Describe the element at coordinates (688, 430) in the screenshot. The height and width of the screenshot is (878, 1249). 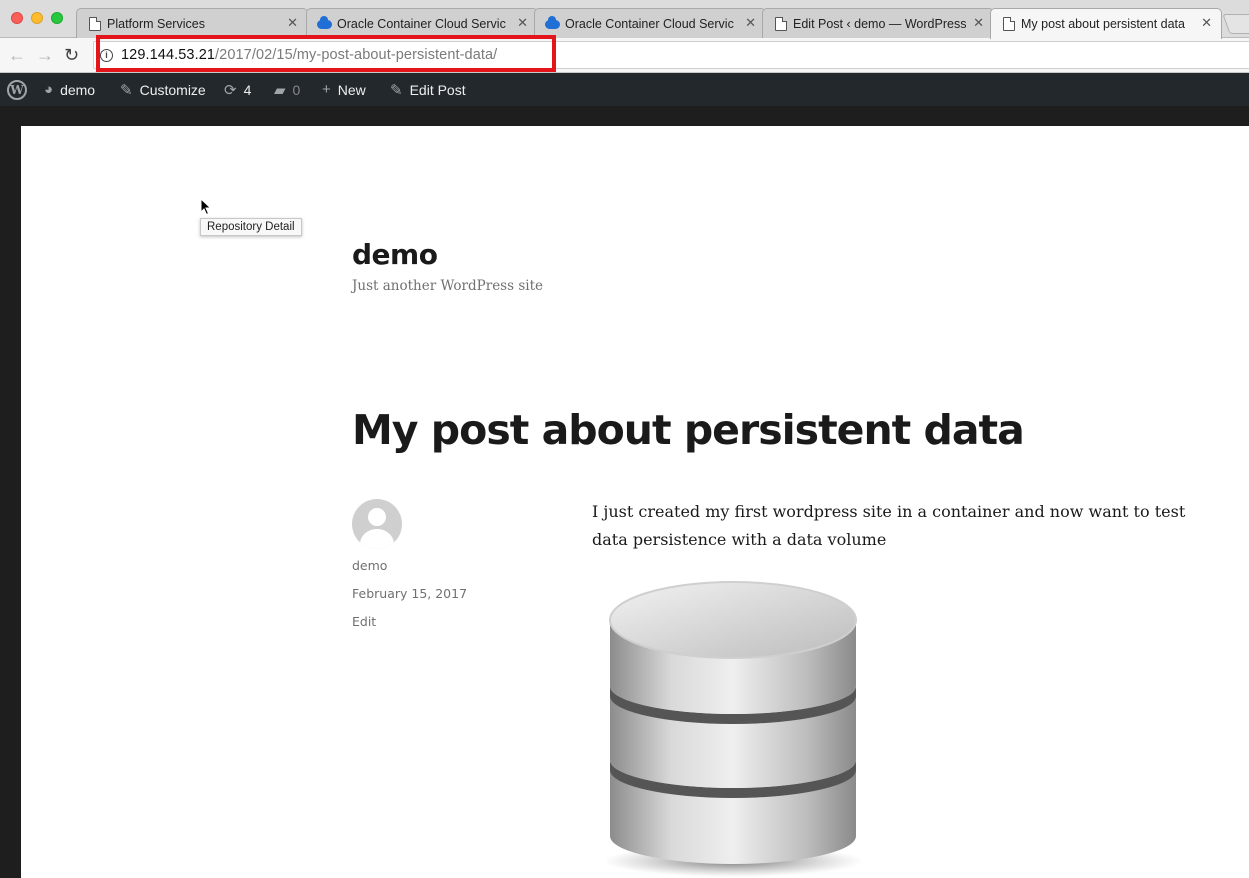
I see `post-title: My post about persistent data` at that location.